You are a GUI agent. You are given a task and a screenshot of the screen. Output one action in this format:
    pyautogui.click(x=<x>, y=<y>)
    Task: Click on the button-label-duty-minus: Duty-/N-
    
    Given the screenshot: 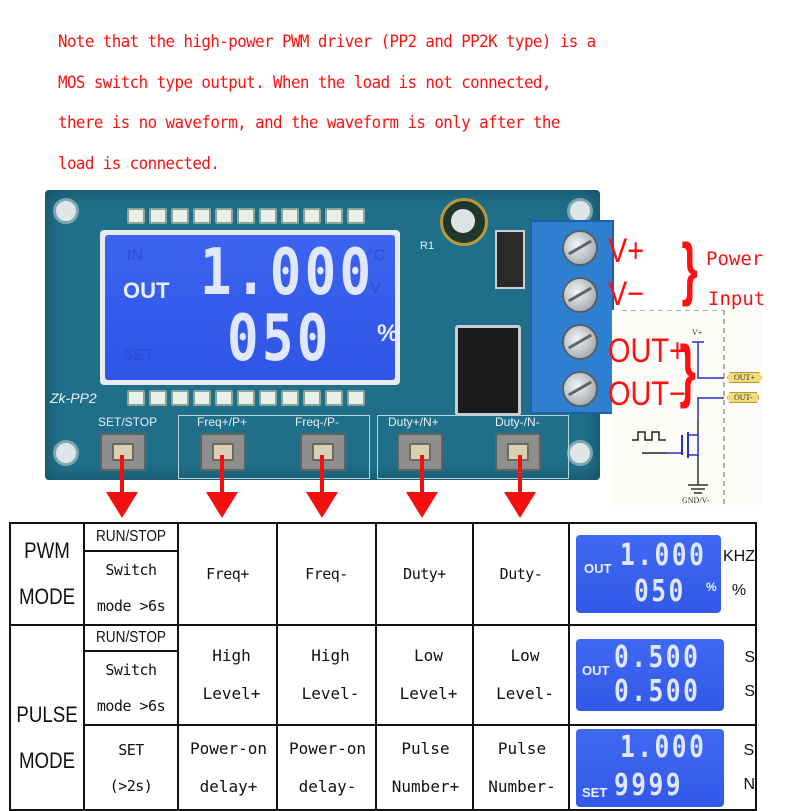 What is the action you would take?
    pyautogui.click(x=517, y=422)
    